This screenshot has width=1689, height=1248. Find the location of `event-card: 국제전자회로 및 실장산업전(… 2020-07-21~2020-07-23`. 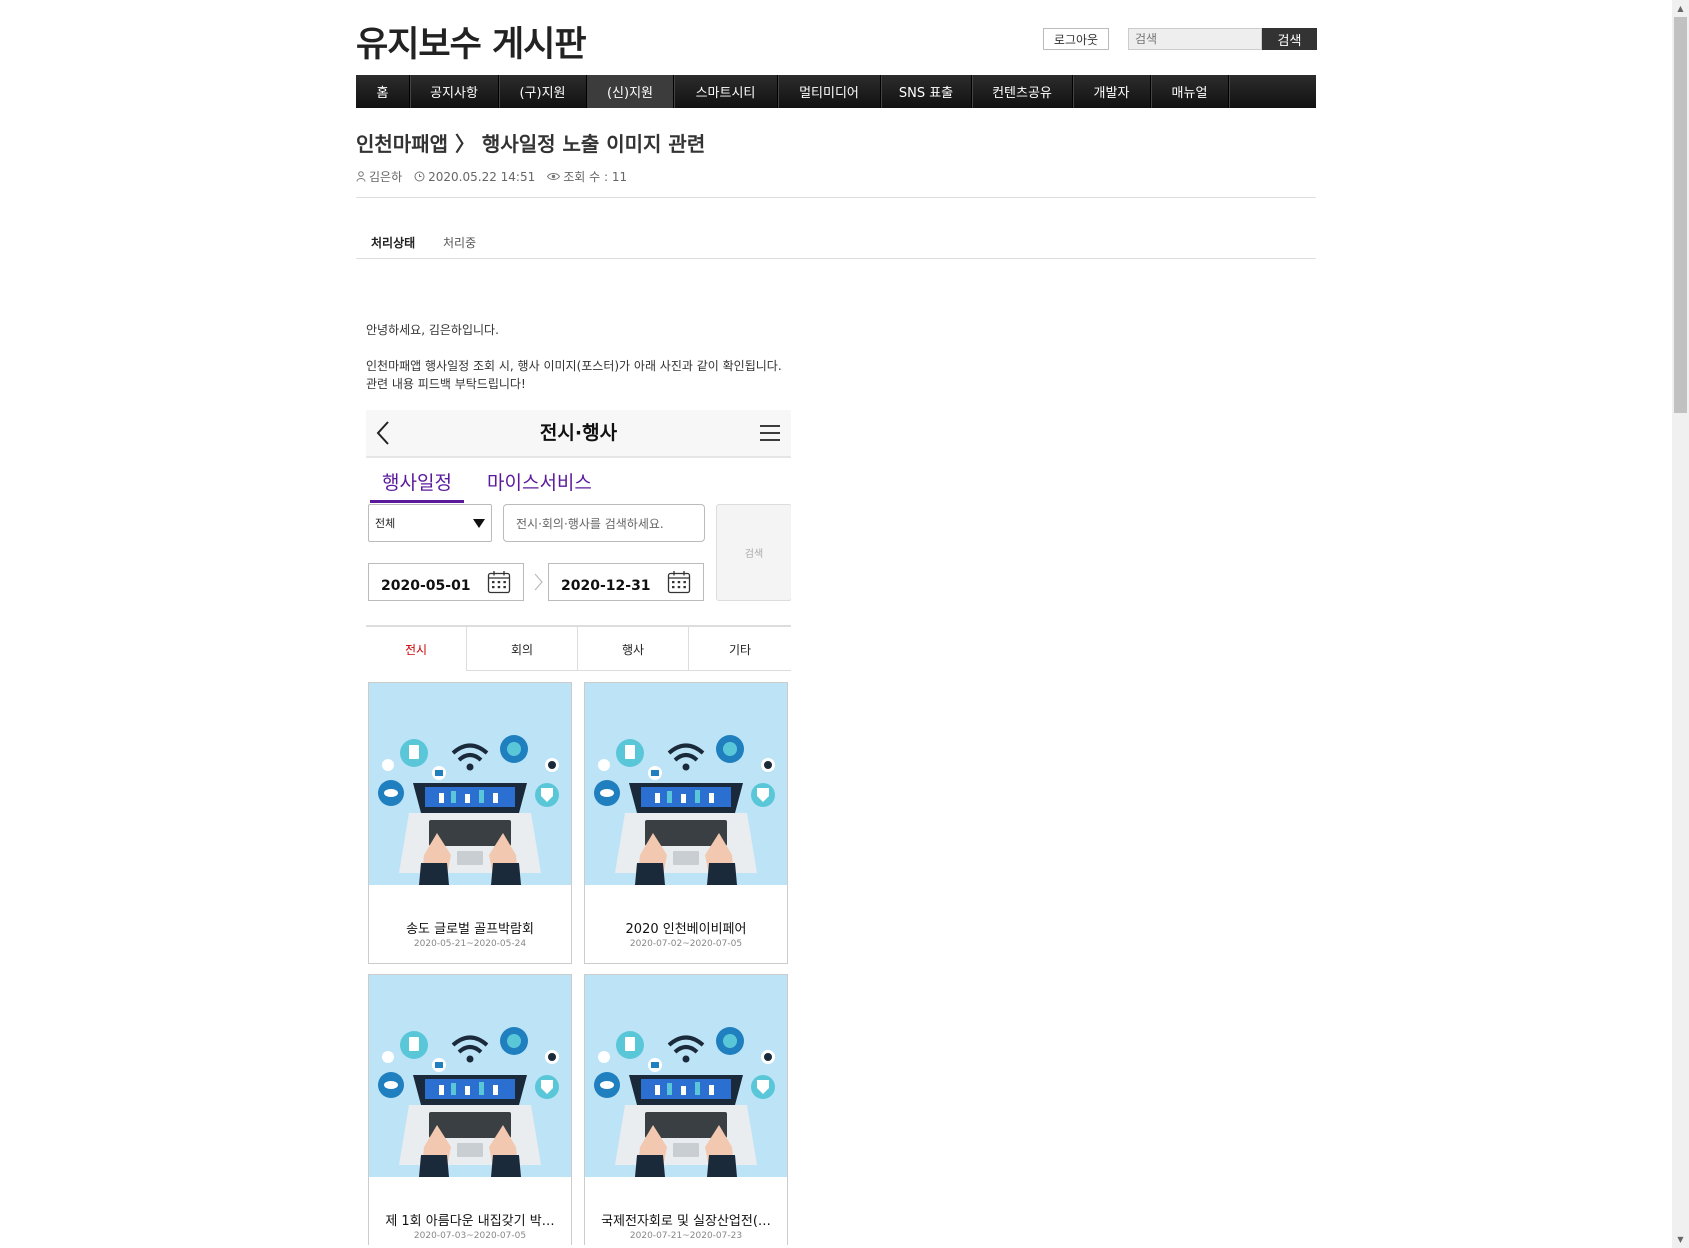

event-card: 국제전자회로 및 실장산업전(… 2020-07-21~2020-07-23 is located at coordinates (686, 1109).